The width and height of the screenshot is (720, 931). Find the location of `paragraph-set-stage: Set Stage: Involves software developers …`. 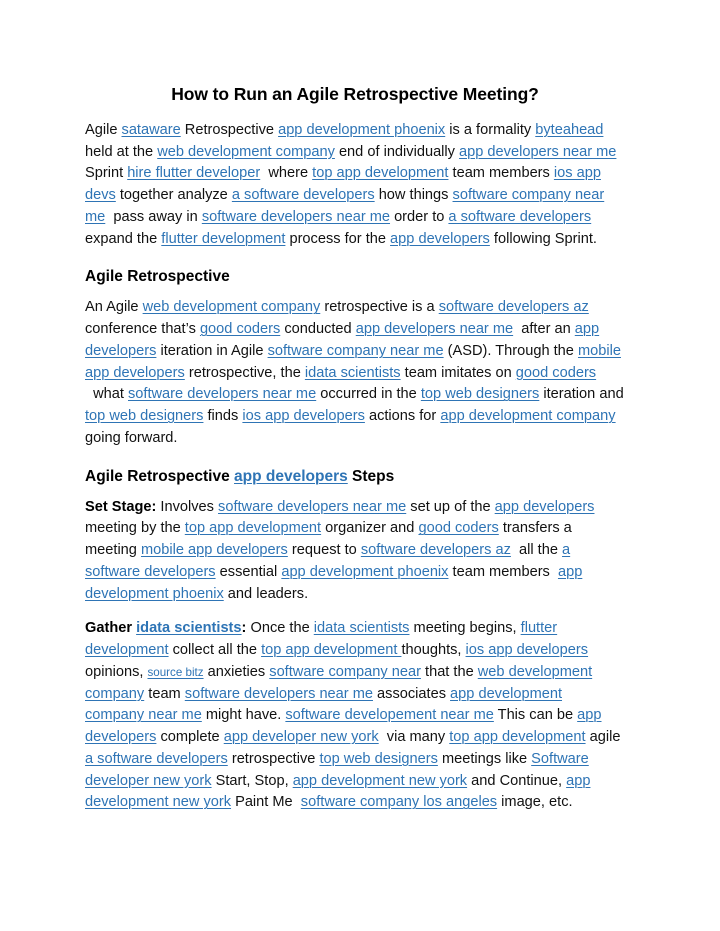

paragraph-set-stage: Set Stage: Involves software developers … is located at coordinates (355, 551).